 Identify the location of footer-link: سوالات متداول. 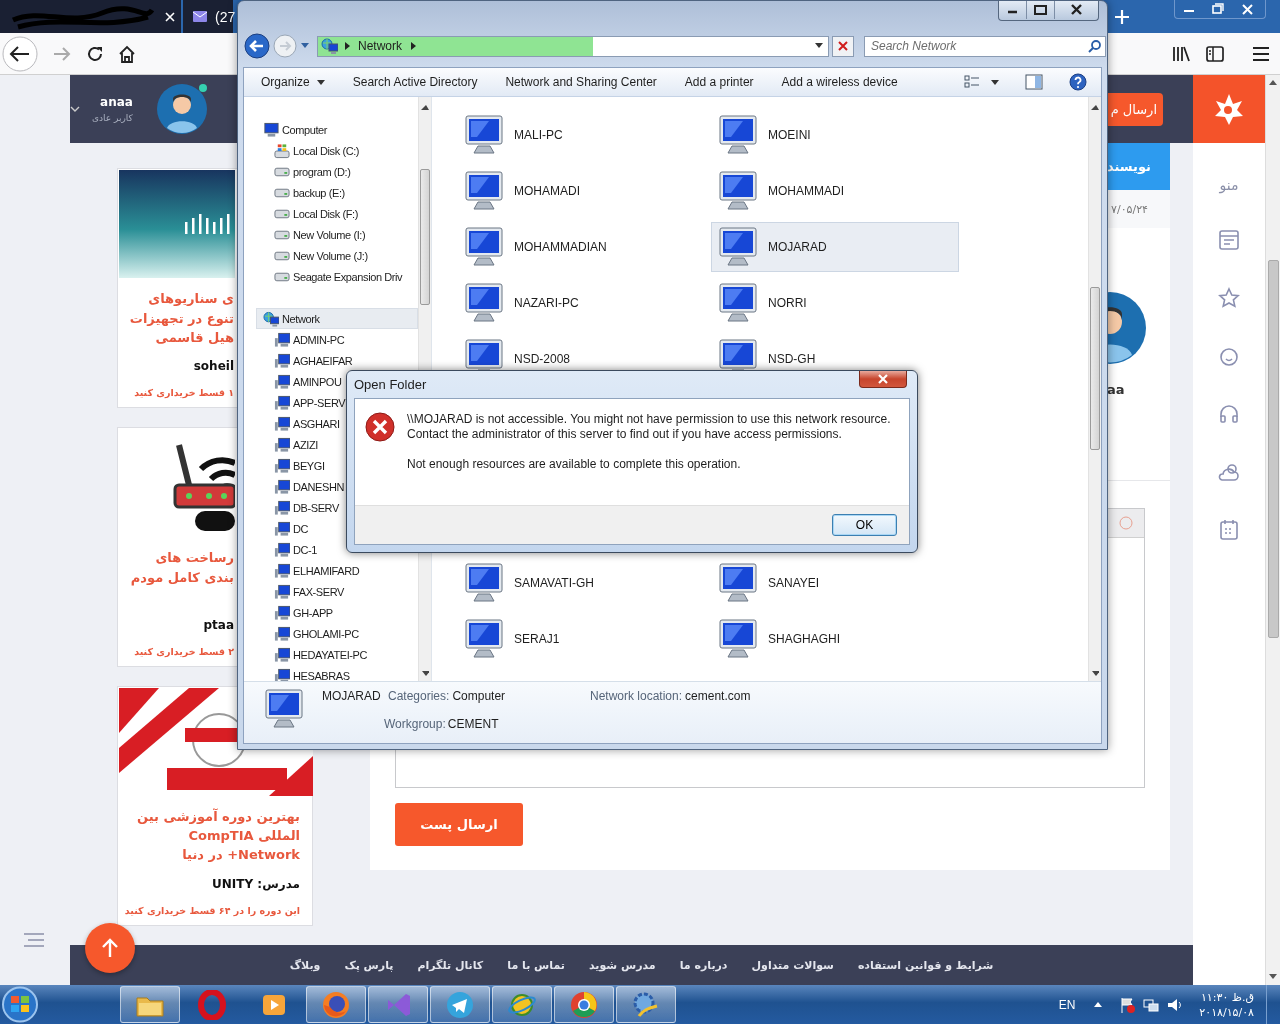
(792, 965).